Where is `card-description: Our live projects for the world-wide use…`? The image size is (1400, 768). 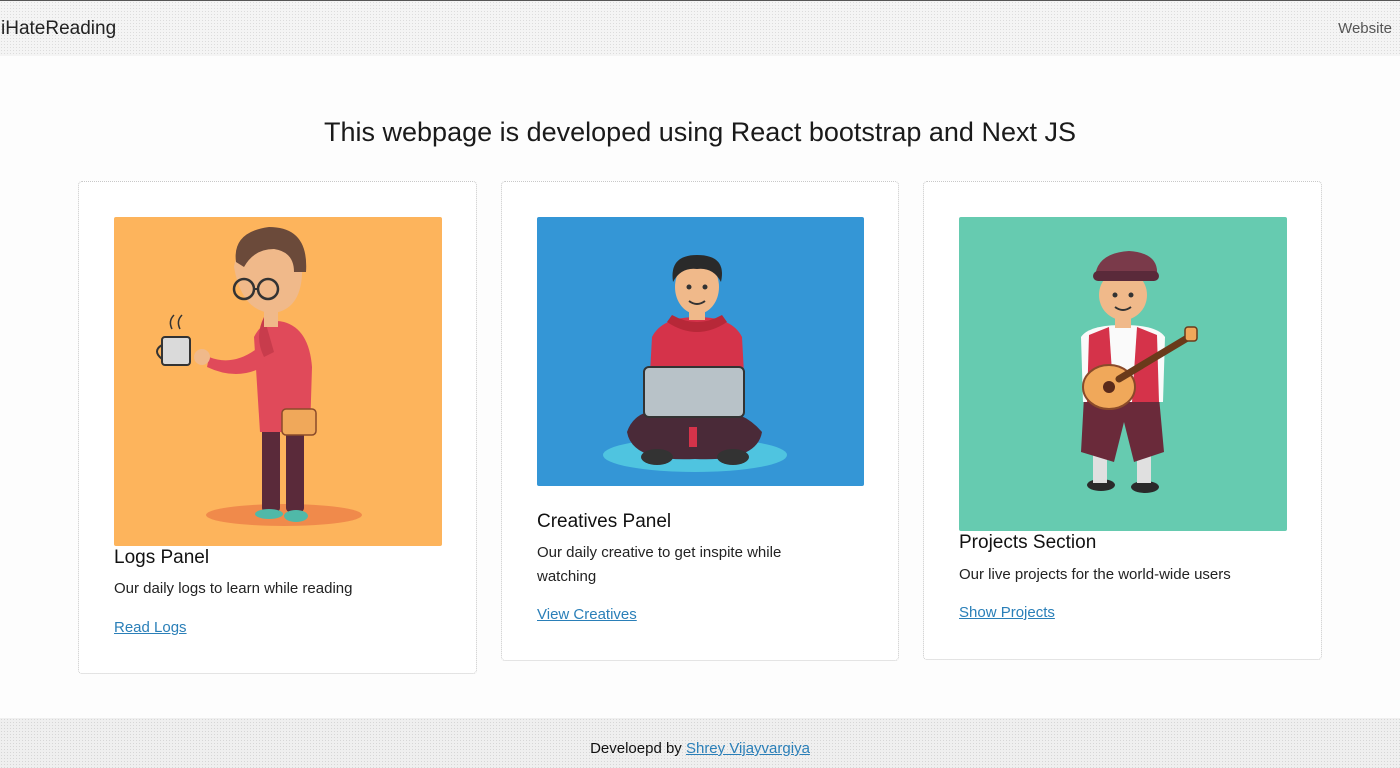 card-description: Our live projects for the world-wide use… is located at coordinates (1095, 574).